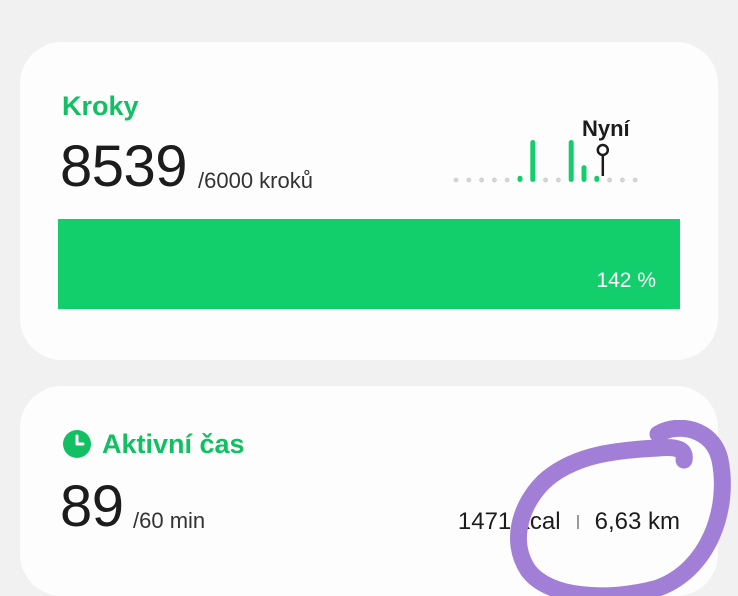  What do you see at coordinates (173, 444) in the screenshot?
I see `active-time-title: Aktivní čas` at bounding box center [173, 444].